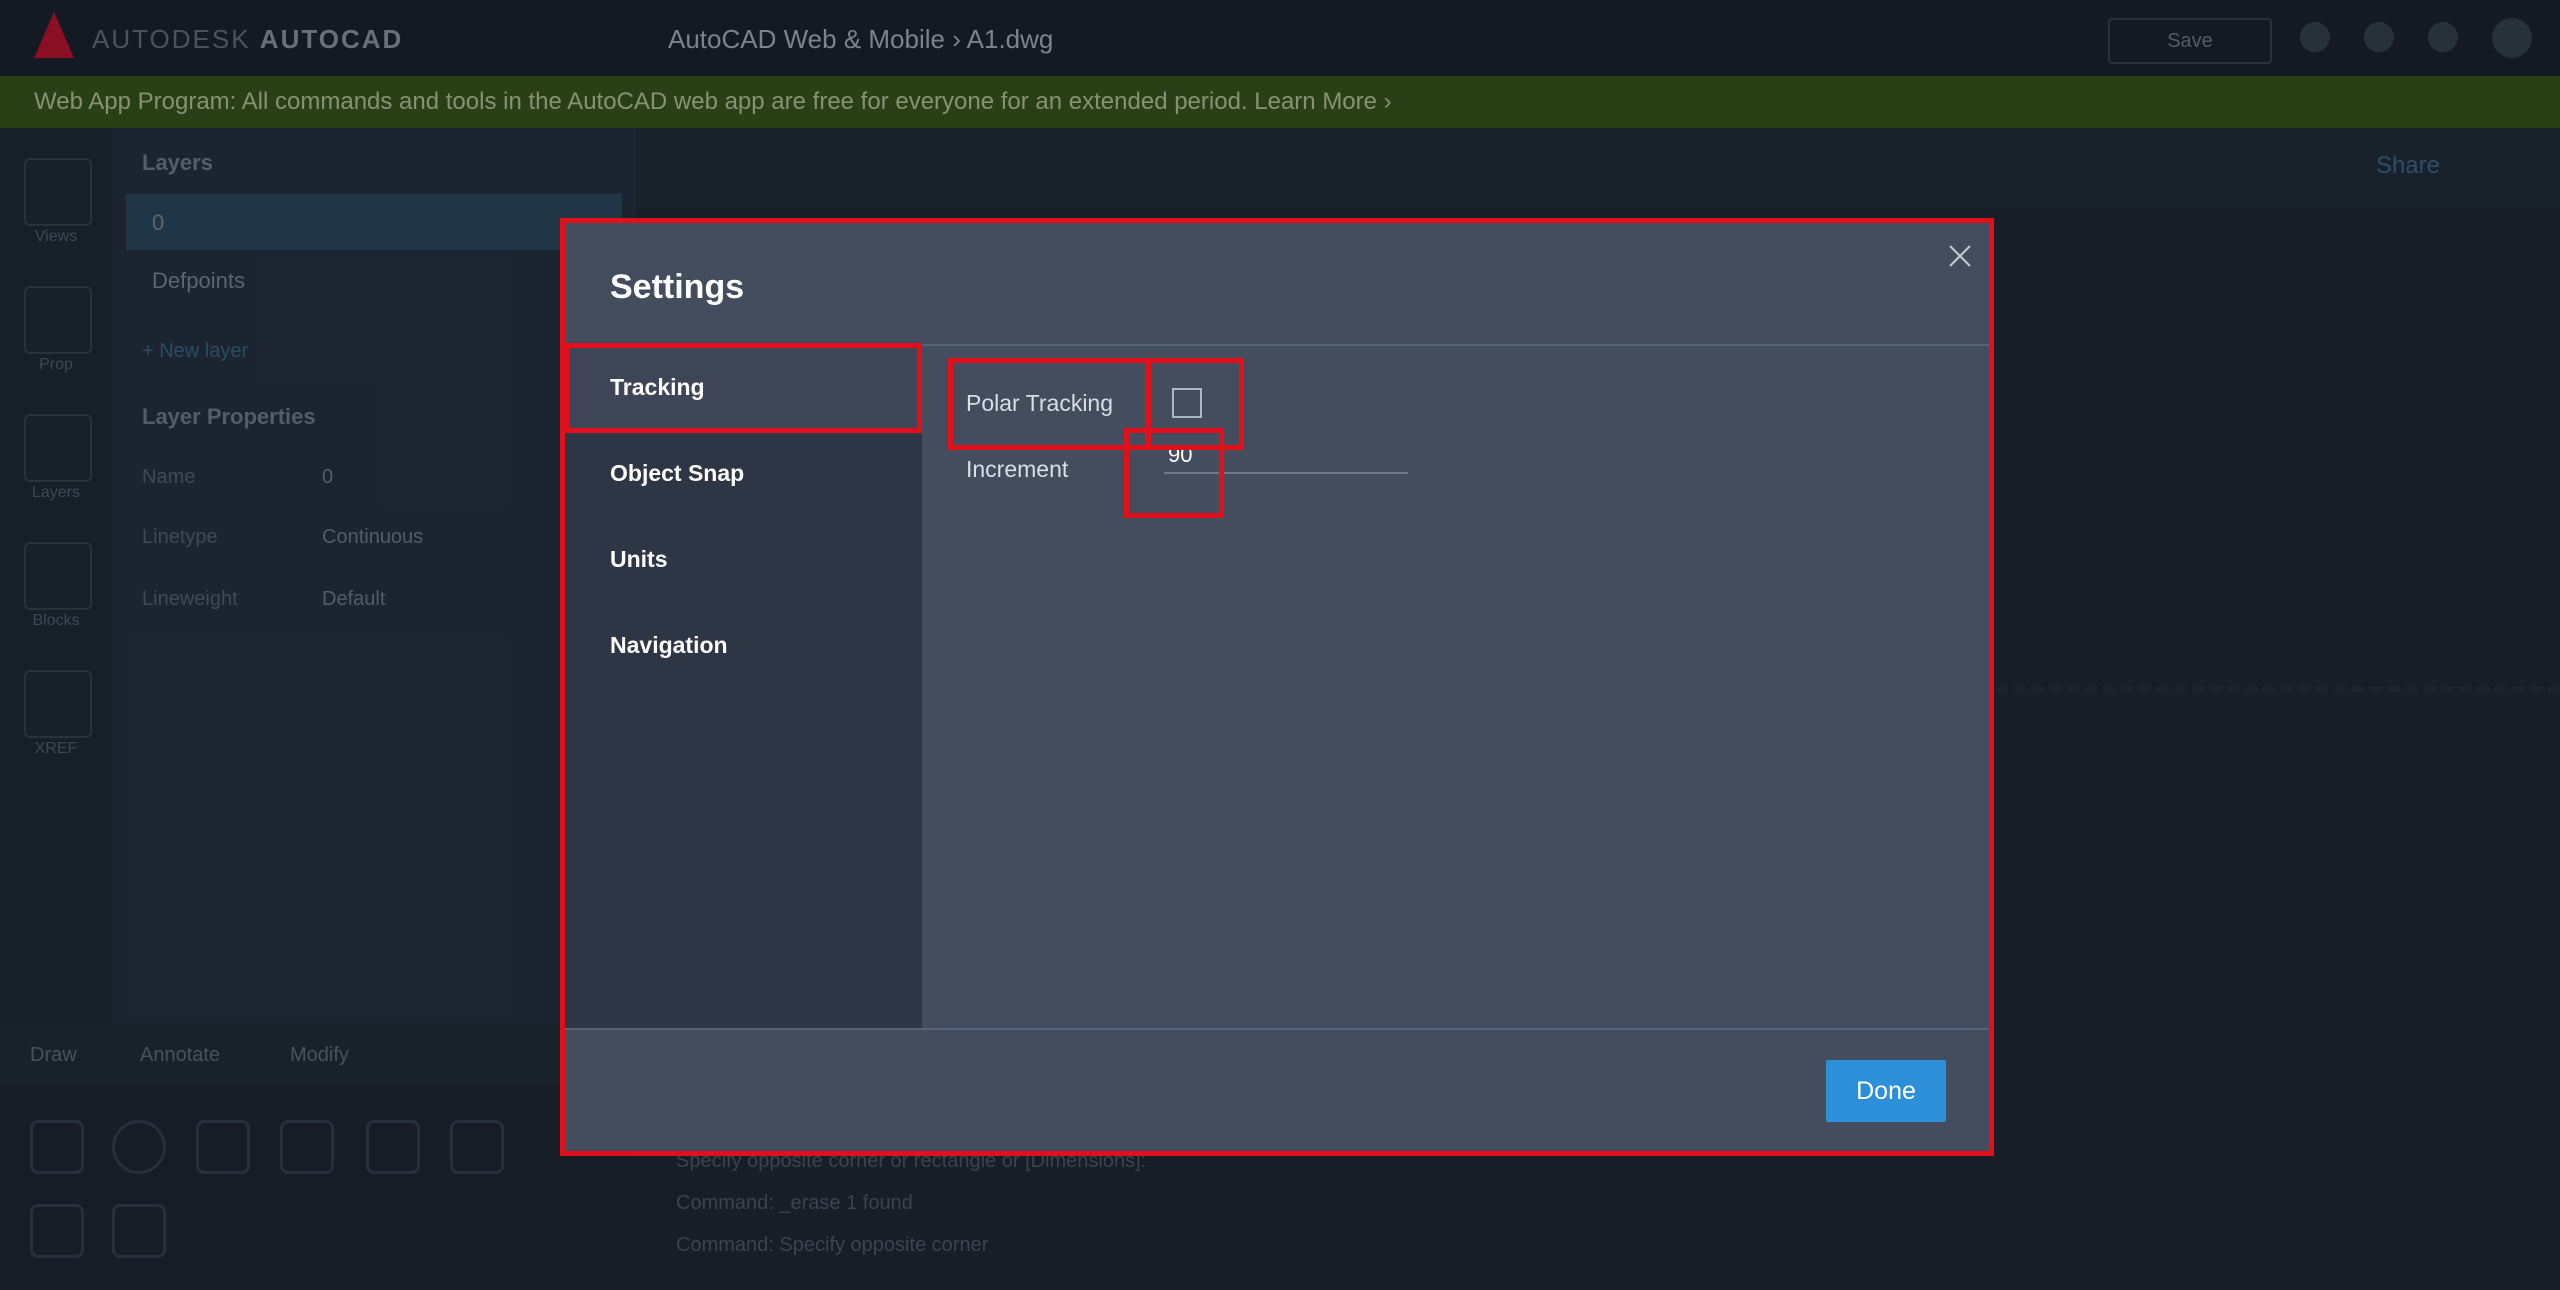  What do you see at coordinates (1886, 1091) in the screenshot?
I see `done-button: Done` at bounding box center [1886, 1091].